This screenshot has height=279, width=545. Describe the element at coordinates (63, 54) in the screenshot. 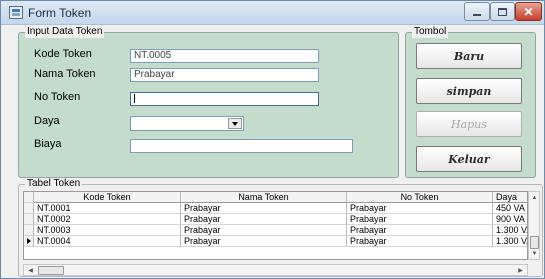

I see `kode-token-label: Kode Token` at that location.